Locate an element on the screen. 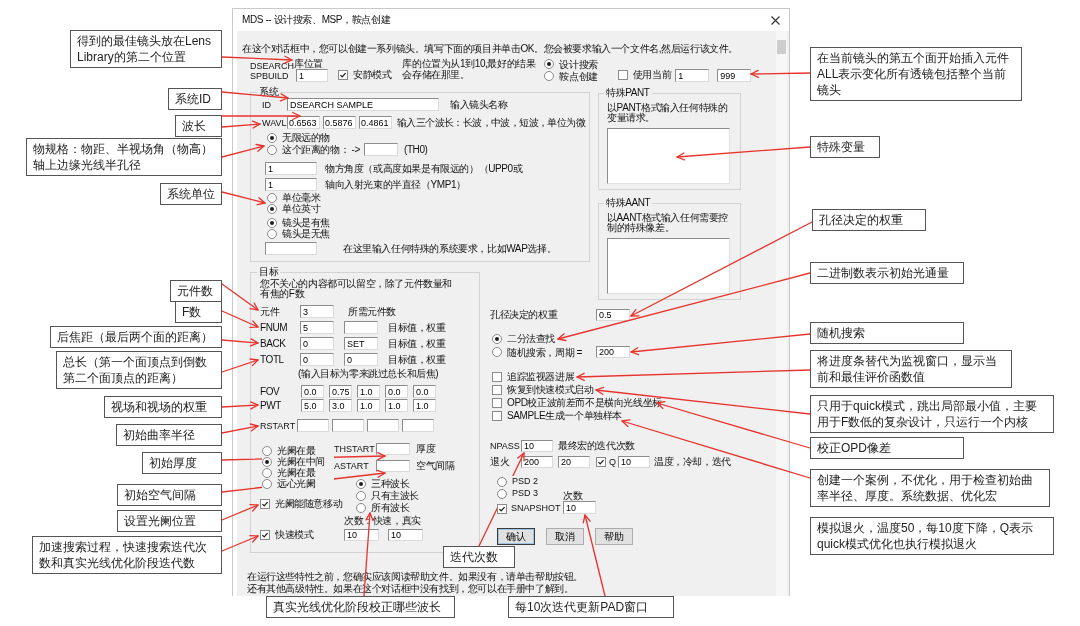 This screenshot has width=1080, height=626. checkbox-option: Q is located at coordinates (606, 462).